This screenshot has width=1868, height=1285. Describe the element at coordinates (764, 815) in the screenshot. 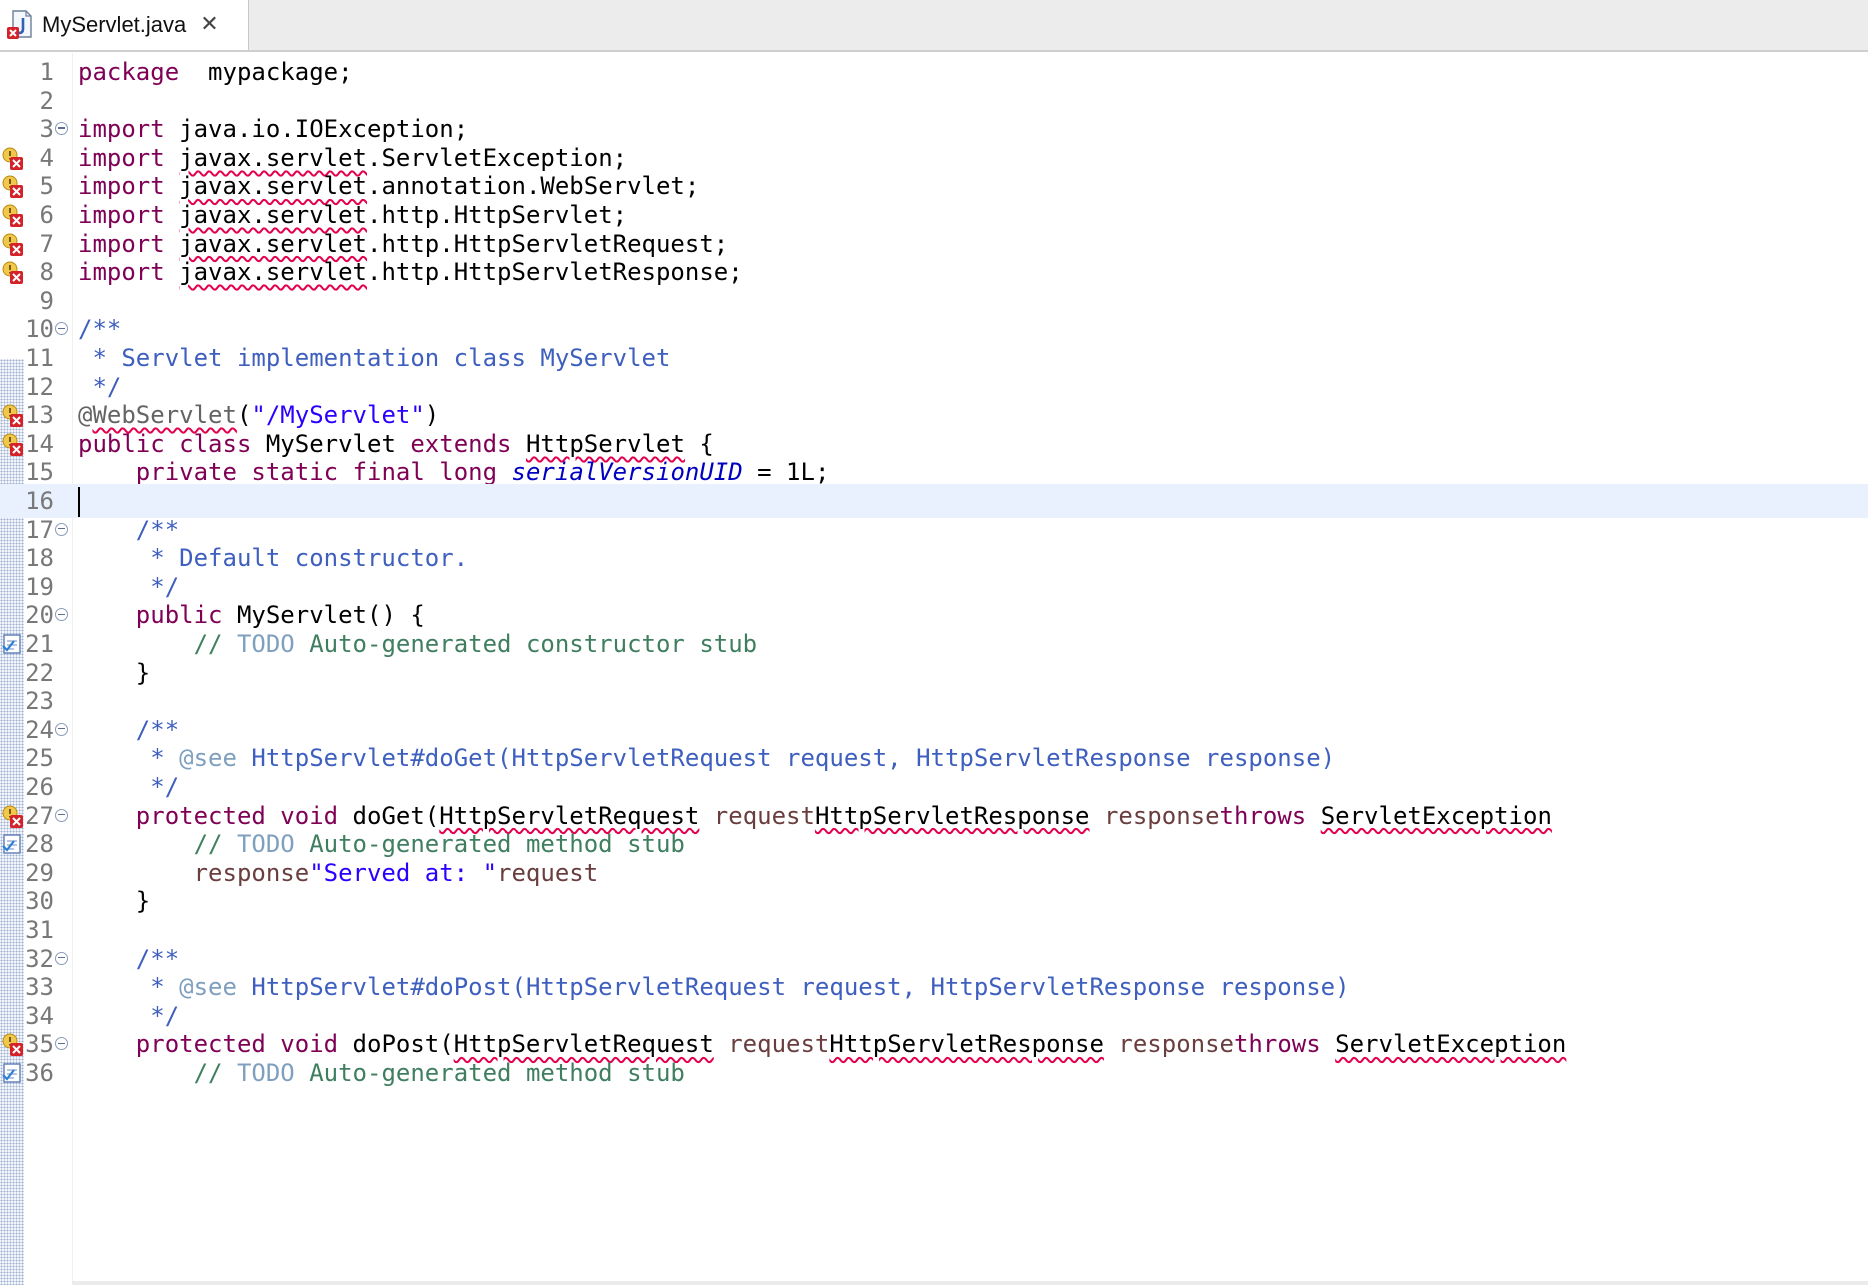

I see `code-token: request` at that location.